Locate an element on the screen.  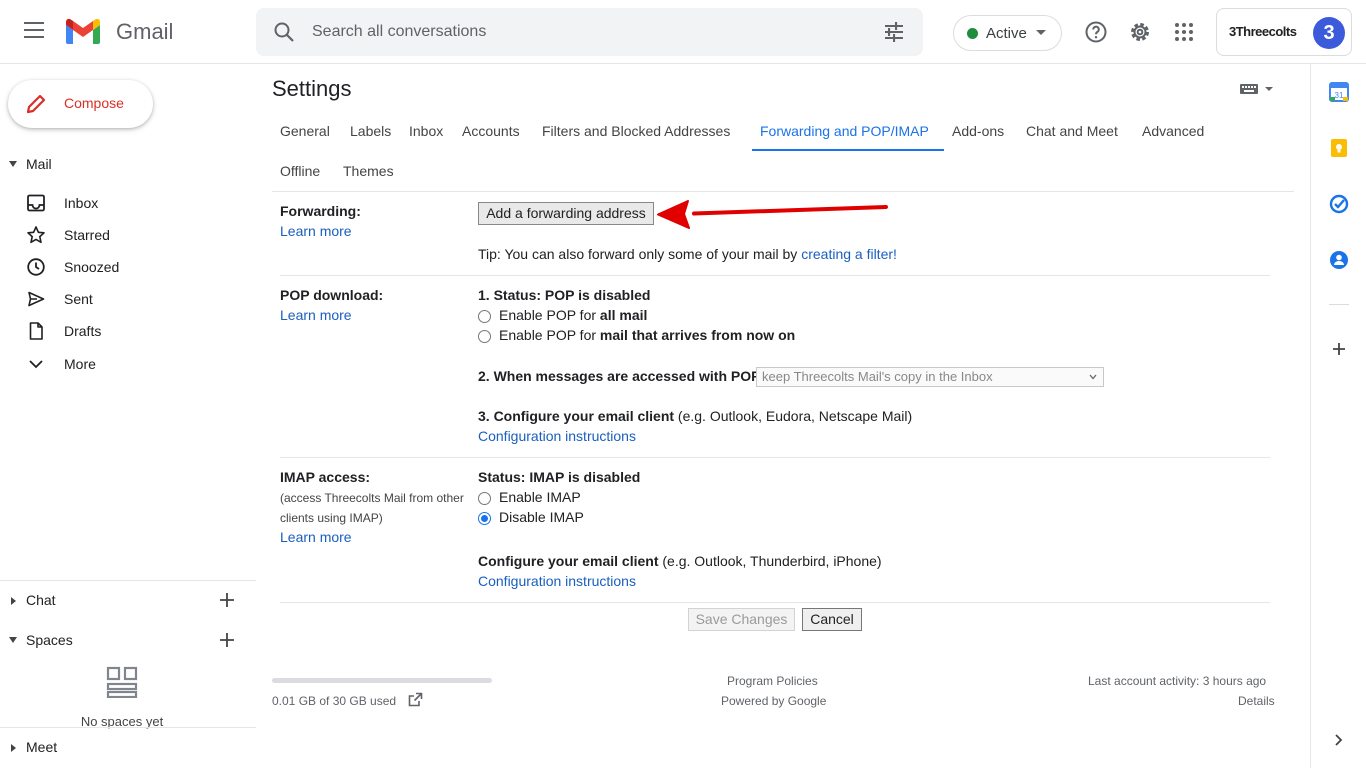
active-tab-indicator is located at coordinates (848, 150).